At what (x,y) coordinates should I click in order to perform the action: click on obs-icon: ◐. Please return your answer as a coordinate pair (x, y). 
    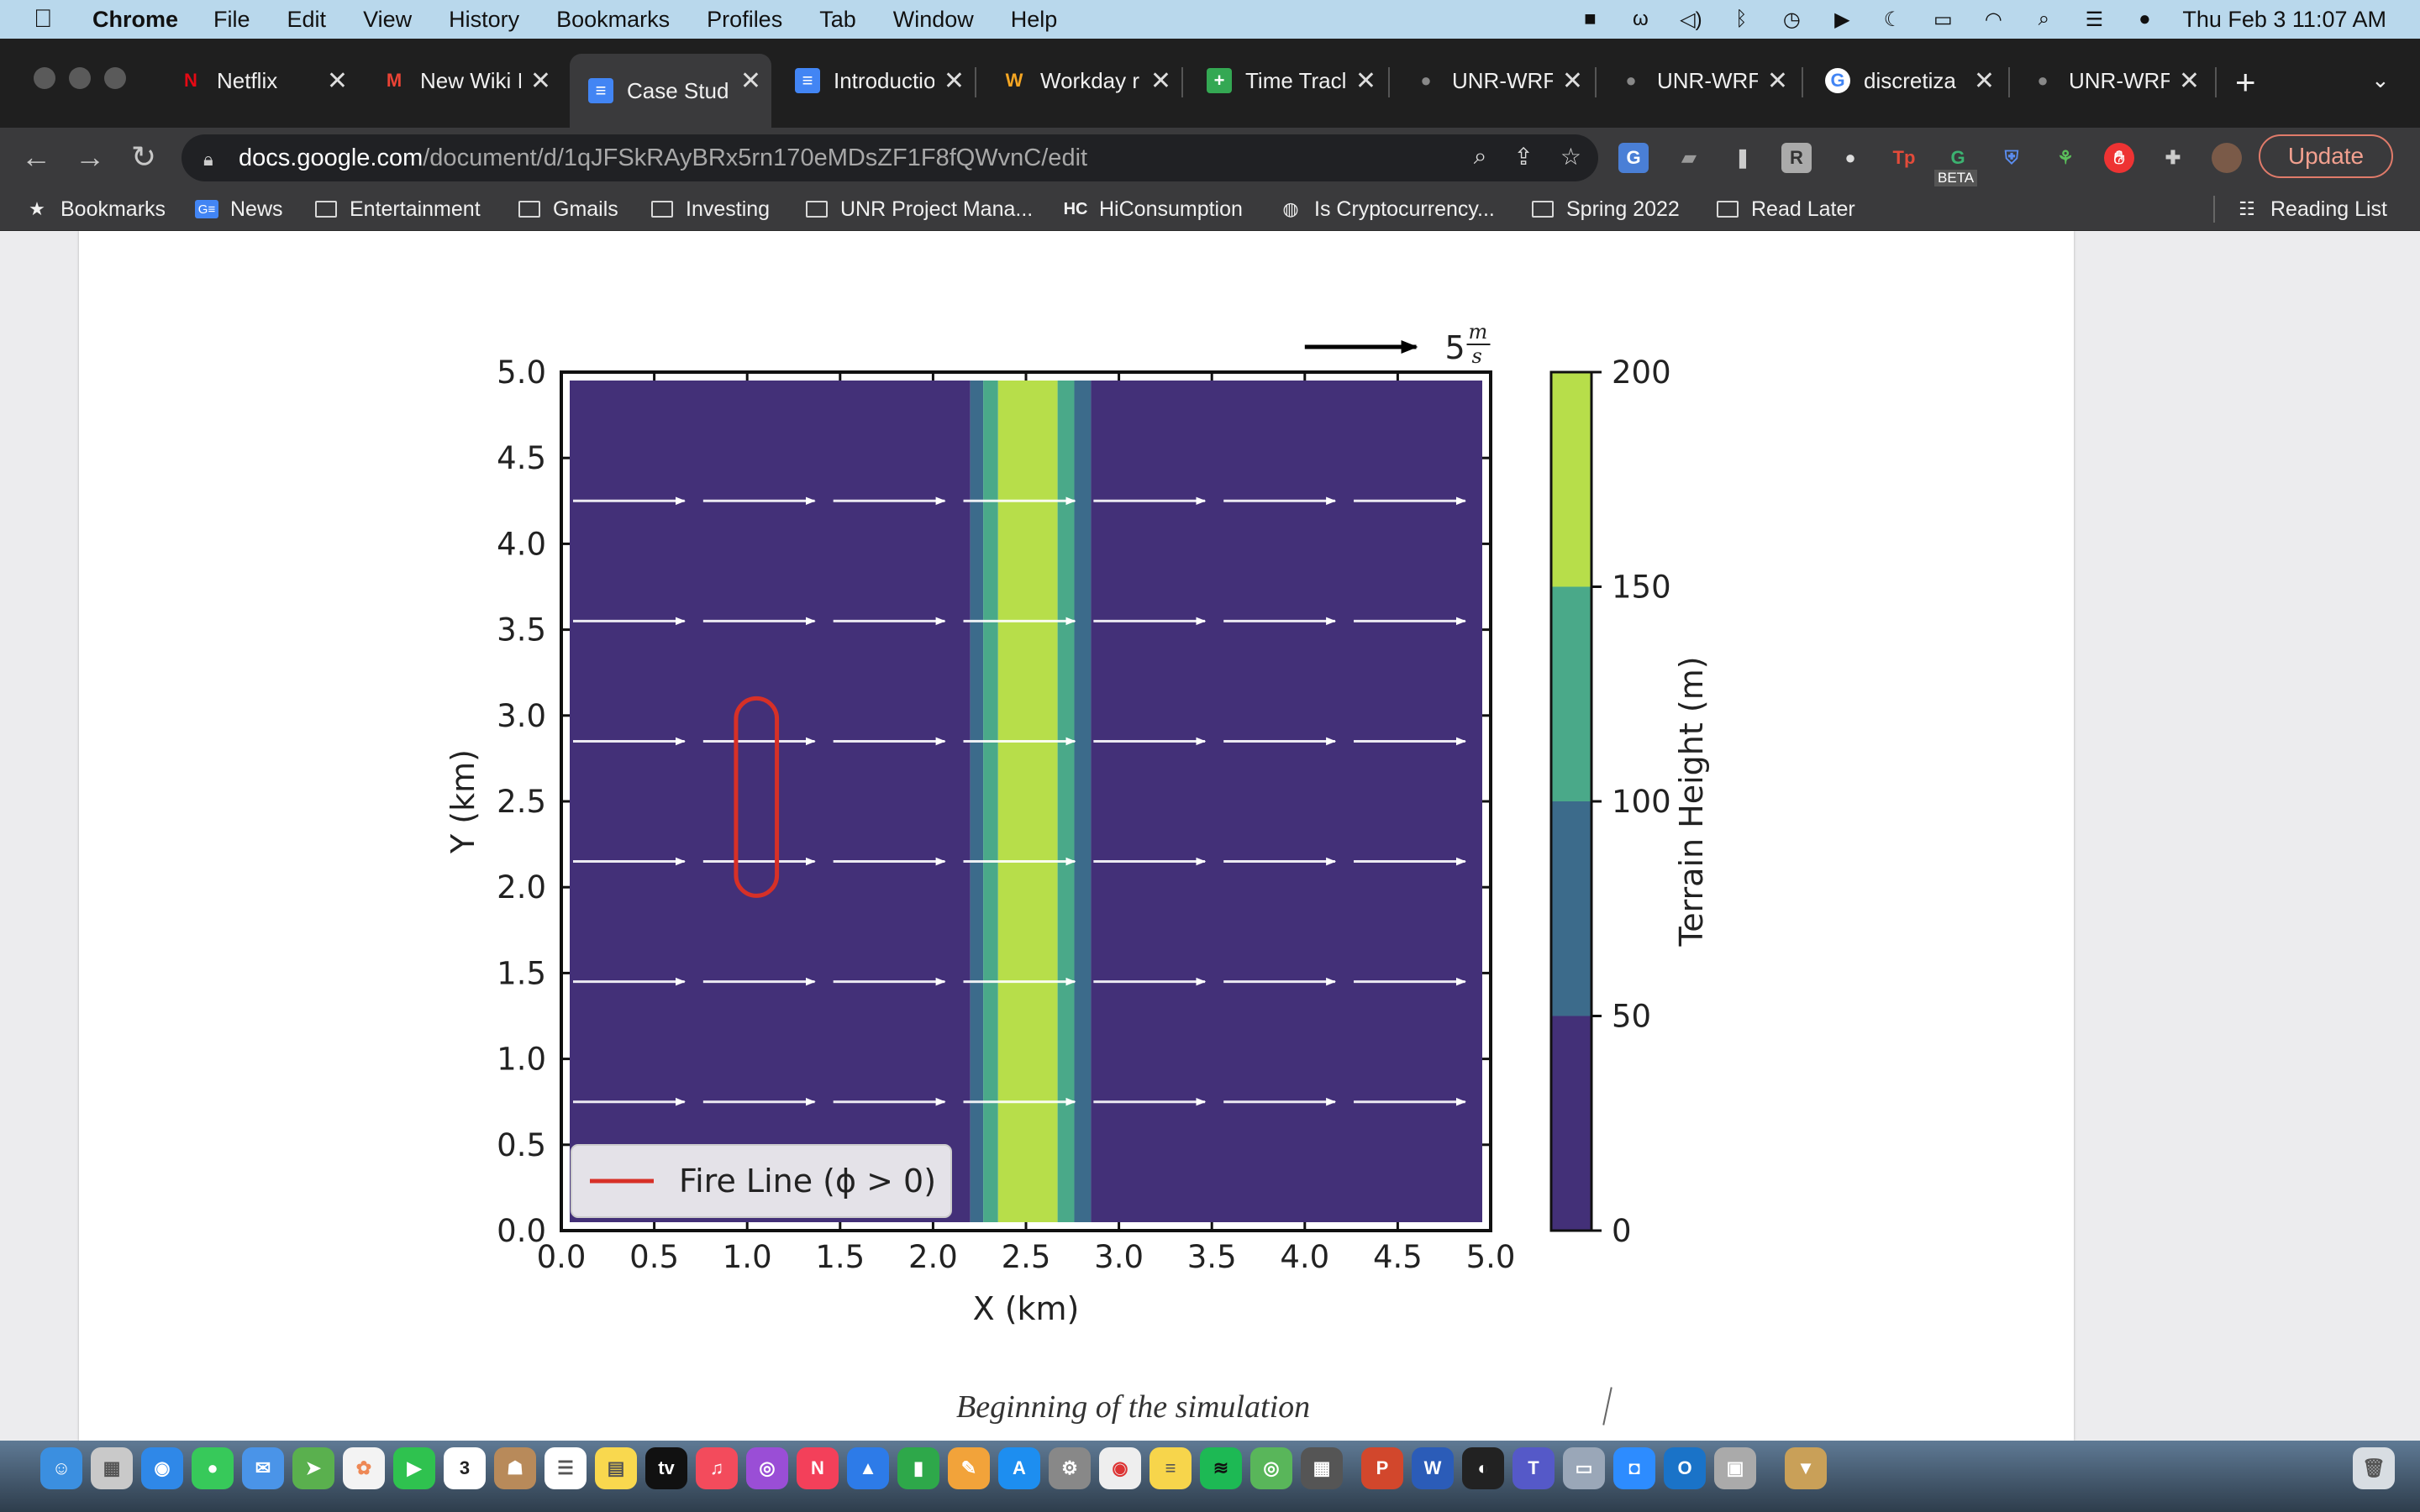
    Looking at the image, I should click on (1483, 1468).